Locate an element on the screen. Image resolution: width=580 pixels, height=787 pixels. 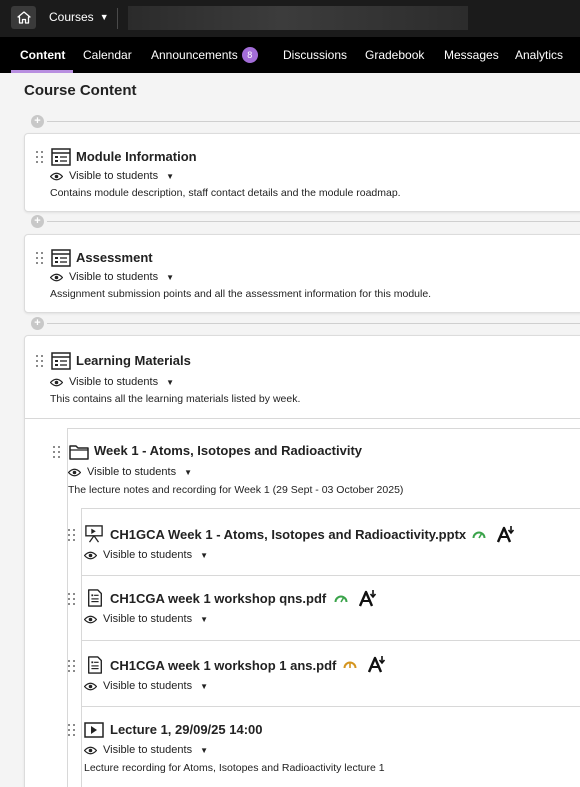
tab-analytics: Analytics is located at coordinates (539, 55).